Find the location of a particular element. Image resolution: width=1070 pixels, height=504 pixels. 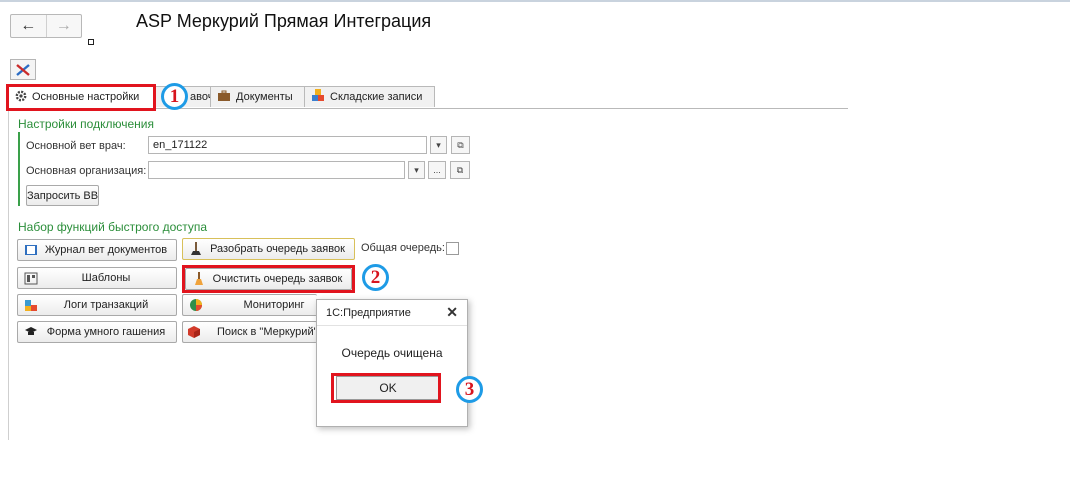

button-label: Форма умного гашения is located at coordinates (106, 332).